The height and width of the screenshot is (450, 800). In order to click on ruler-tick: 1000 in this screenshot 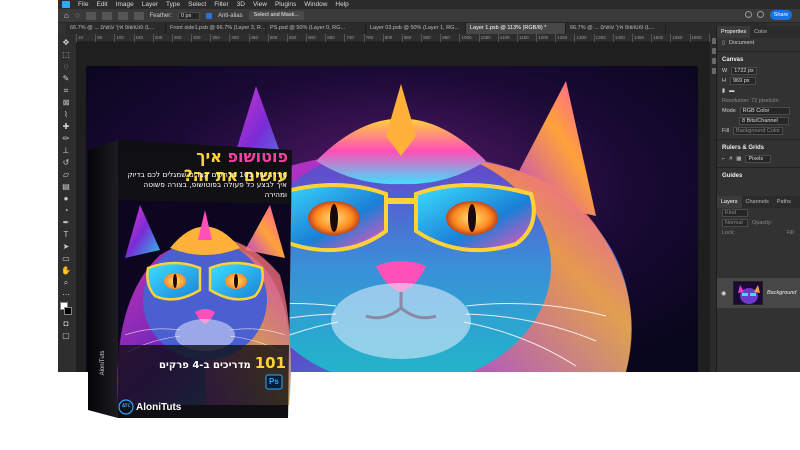, I will do `click(468, 38)`.